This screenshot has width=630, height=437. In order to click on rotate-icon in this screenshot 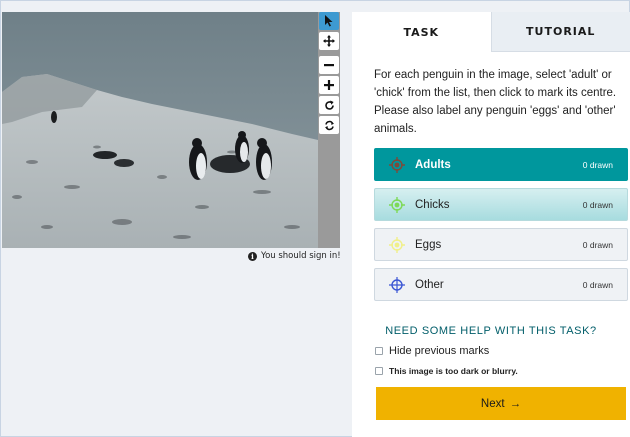, I will do `click(329, 105)`.